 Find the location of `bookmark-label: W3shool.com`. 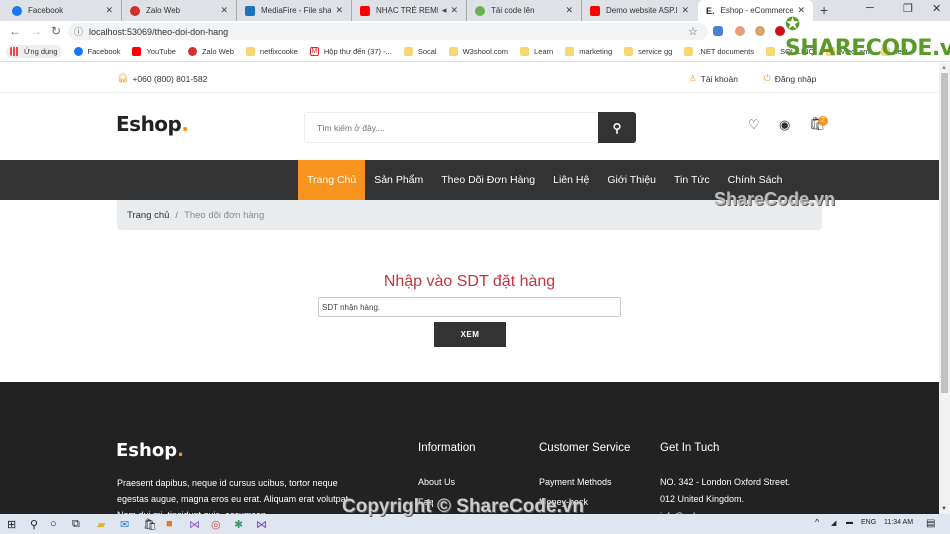

bookmark-label: W3shool.com is located at coordinates (485, 51).